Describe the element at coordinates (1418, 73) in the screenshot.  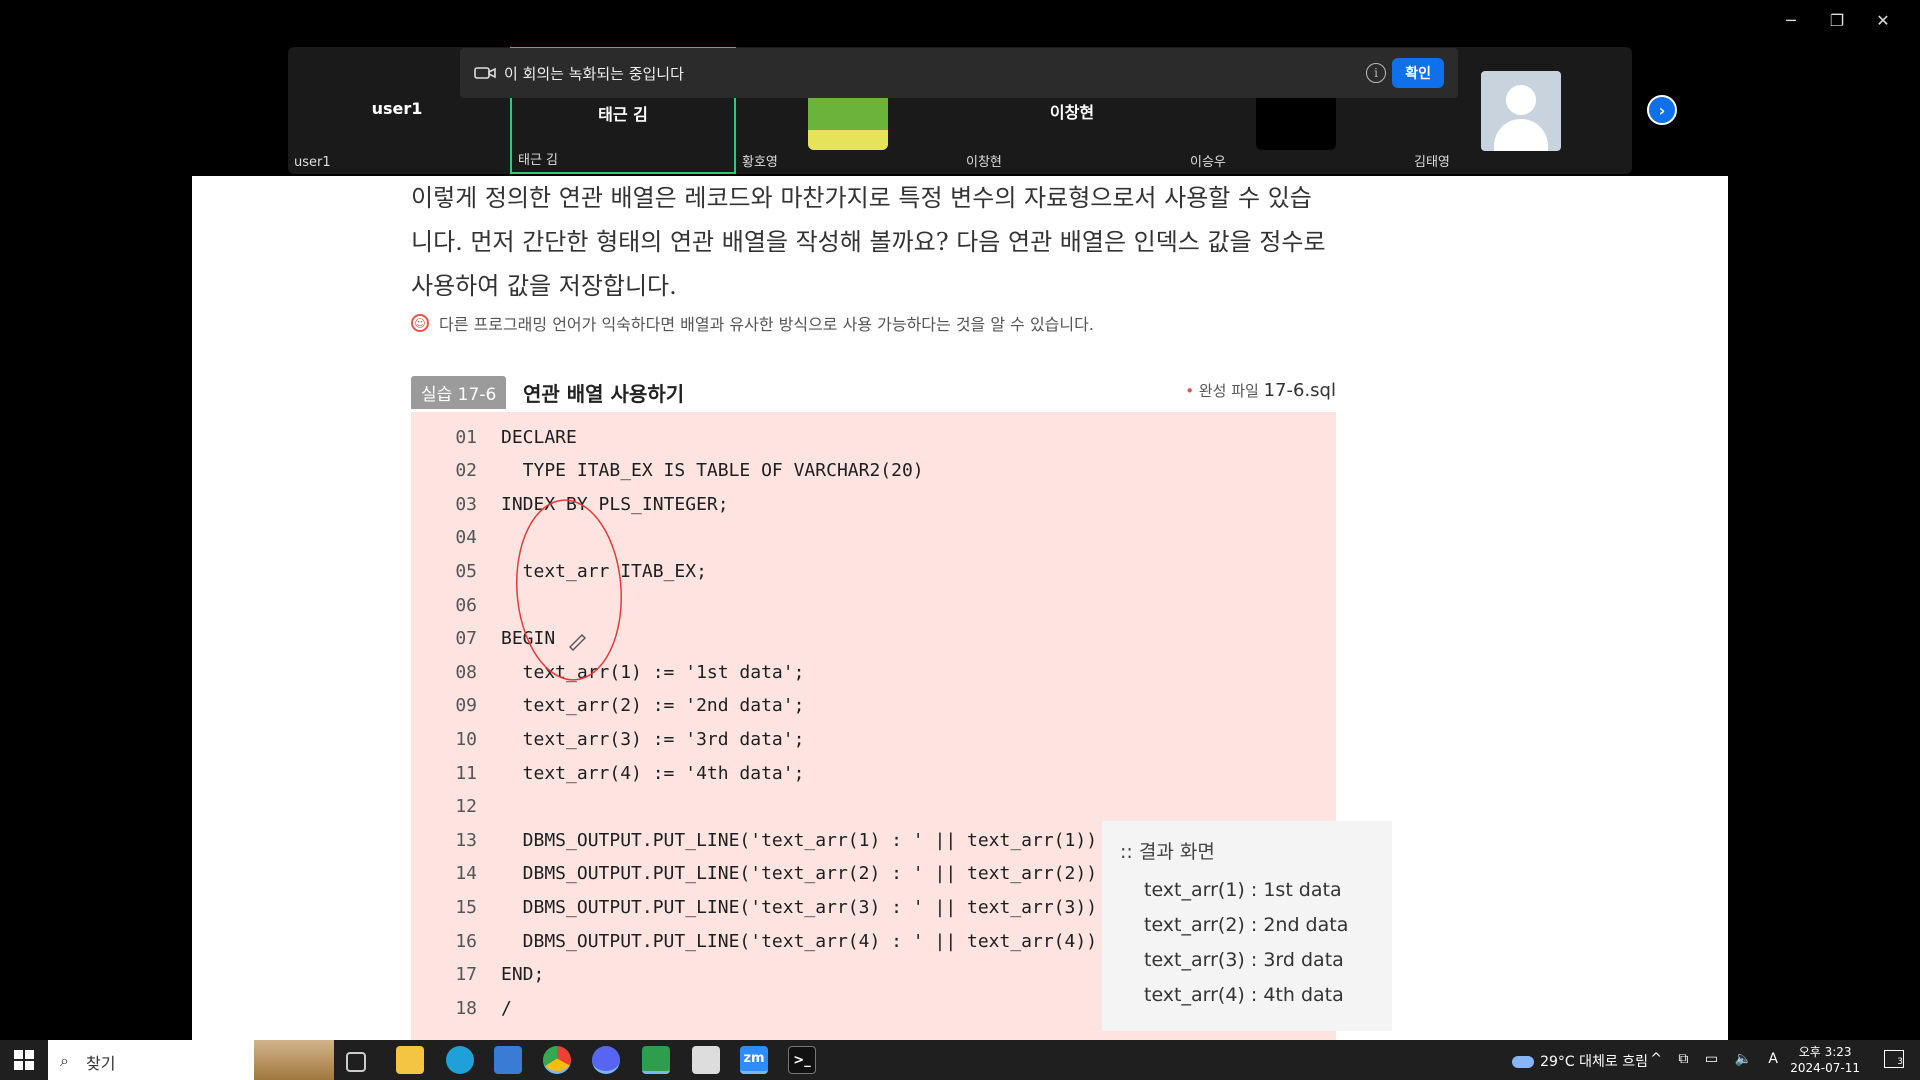
I see `confirm-button: 확인` at that location.